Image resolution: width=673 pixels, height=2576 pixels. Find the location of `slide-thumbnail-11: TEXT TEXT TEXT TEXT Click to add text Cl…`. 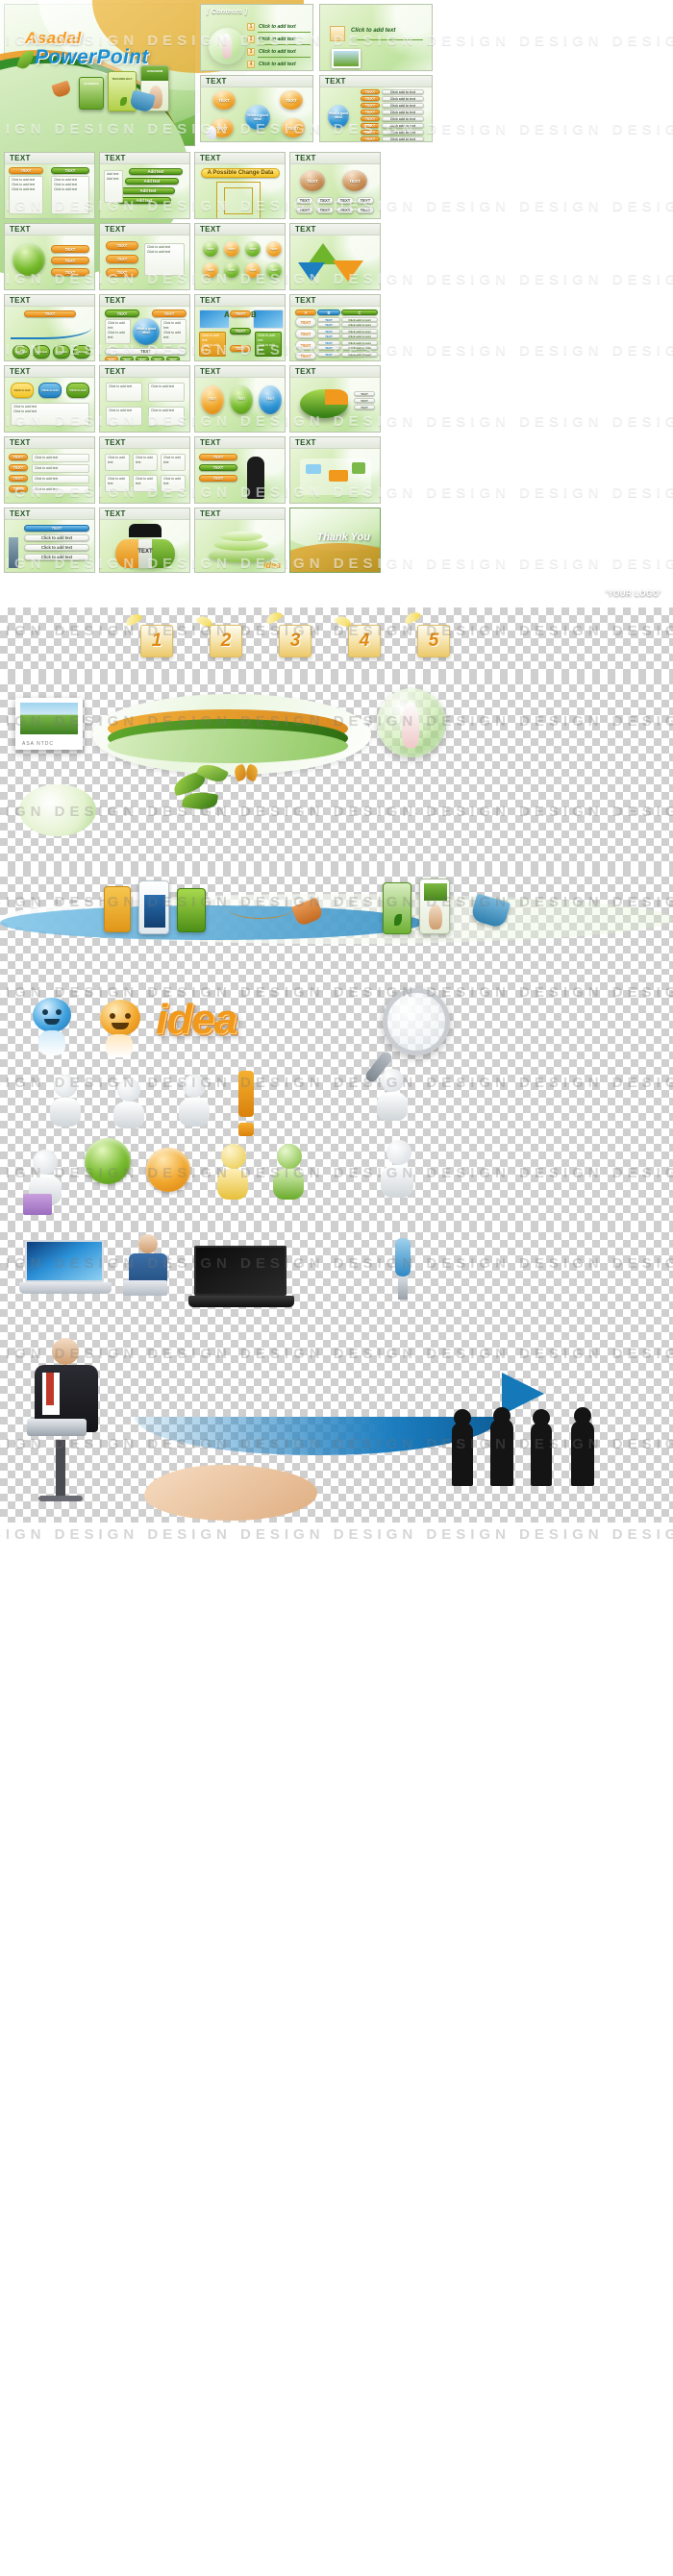

slide-thumbnail-11: TEXT TEXT TEXT TEXT Click to add text Cl… is located at coordinates (144, 256).